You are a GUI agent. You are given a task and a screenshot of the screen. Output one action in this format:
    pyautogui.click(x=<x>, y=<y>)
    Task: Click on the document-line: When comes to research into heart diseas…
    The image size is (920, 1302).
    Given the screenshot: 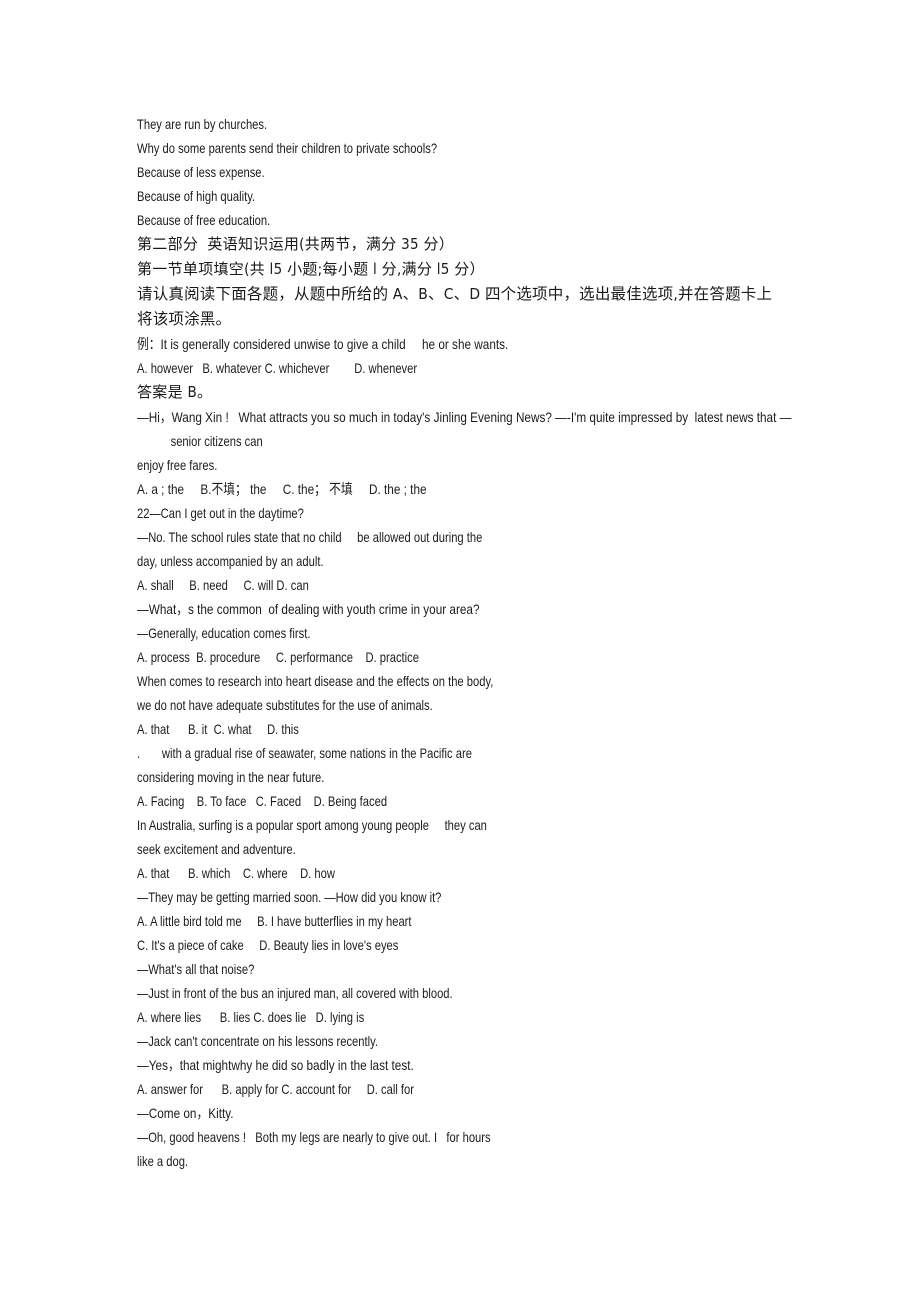 What is the action you would take?
    pyautogui.click(x=315, y=681)
    